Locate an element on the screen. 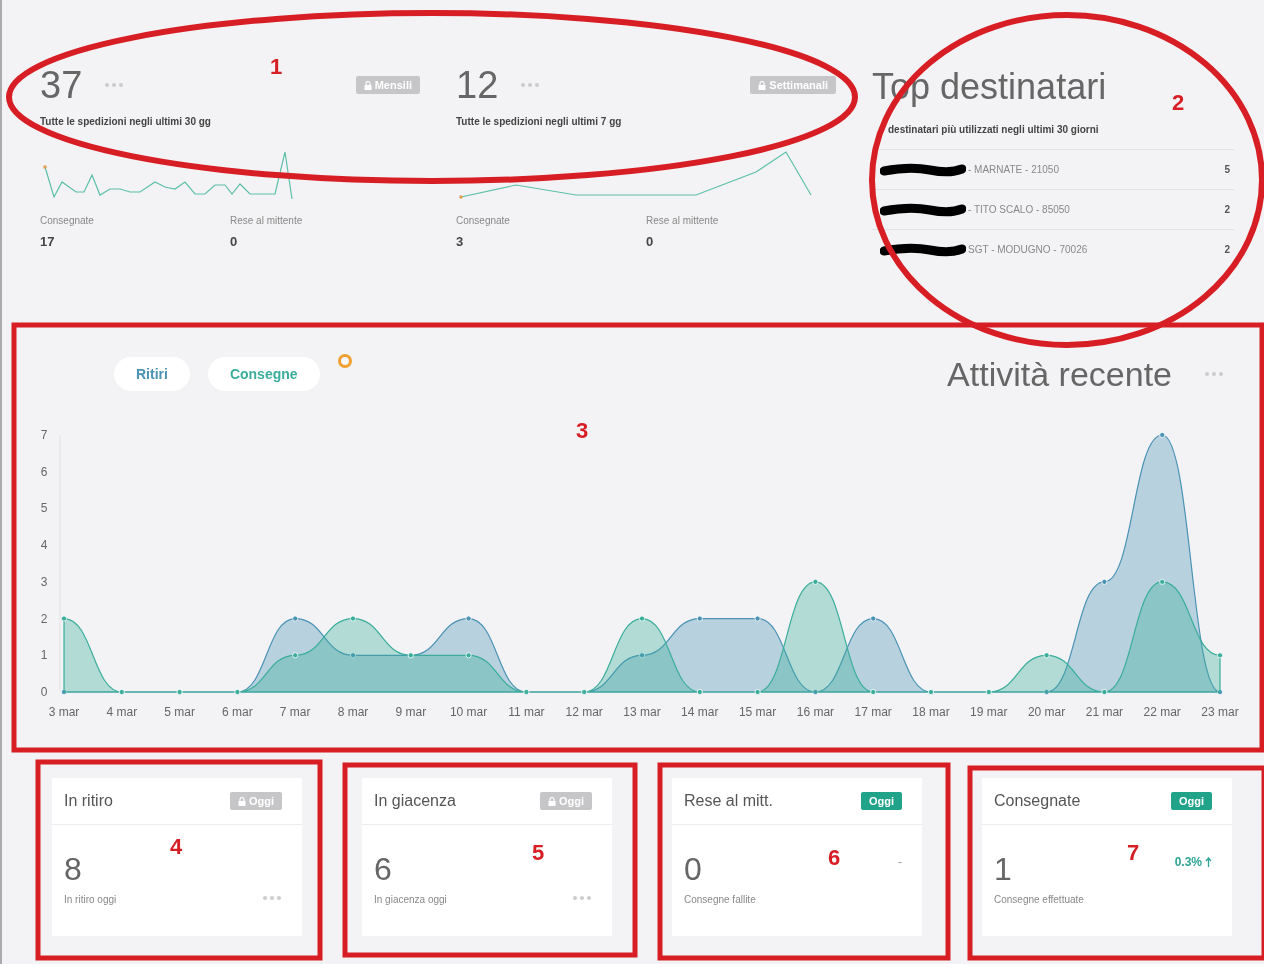  card-title: In giacenza is located at coordinates (415, 801).